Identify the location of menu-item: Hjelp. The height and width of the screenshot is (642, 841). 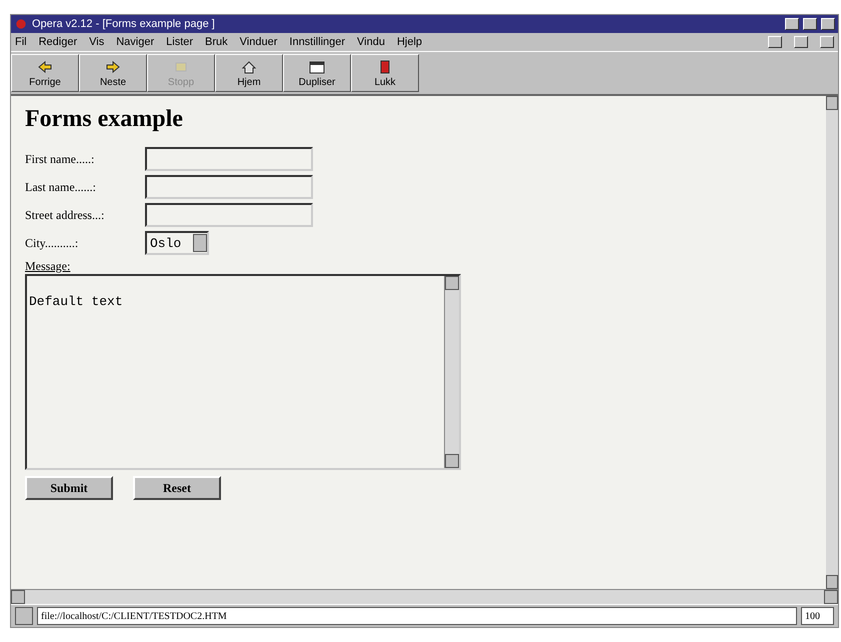
(409, 42).